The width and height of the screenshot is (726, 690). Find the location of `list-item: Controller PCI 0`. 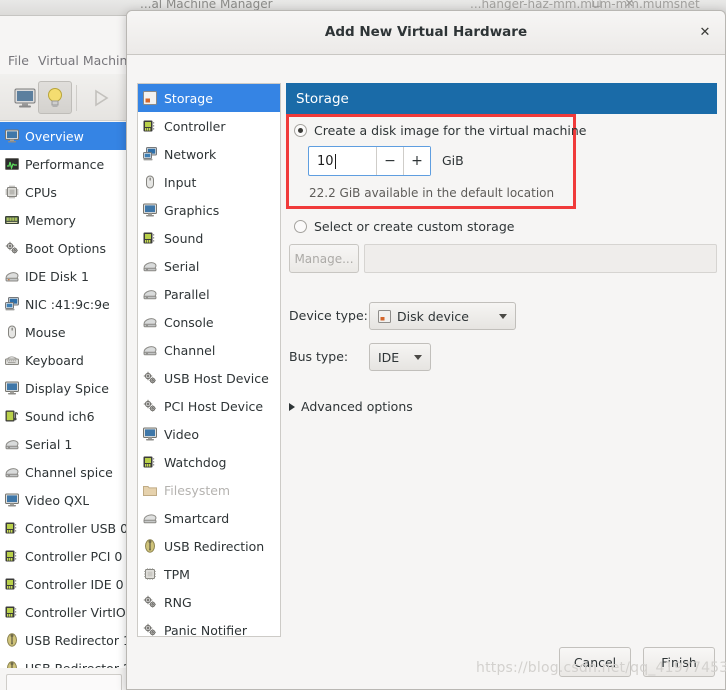

list-item: Controller PCI 0 is located at coordinates (63, 556).